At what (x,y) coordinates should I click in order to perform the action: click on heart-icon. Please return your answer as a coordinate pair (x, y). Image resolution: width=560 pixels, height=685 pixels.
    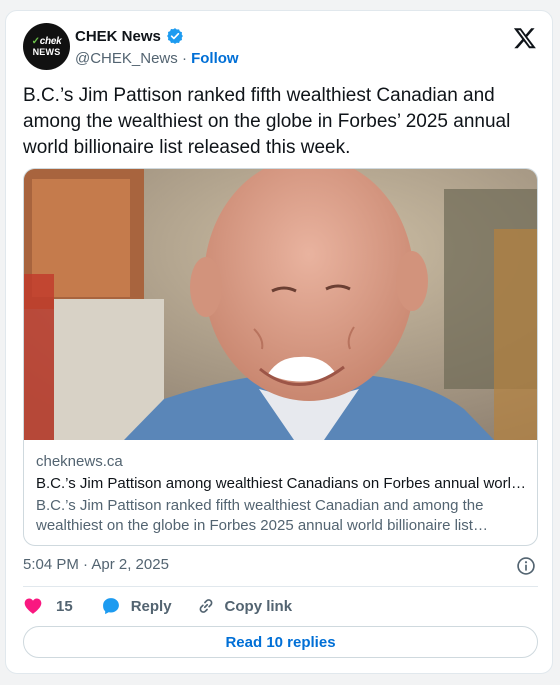
    Looking at the image, I should click on (33, 606).